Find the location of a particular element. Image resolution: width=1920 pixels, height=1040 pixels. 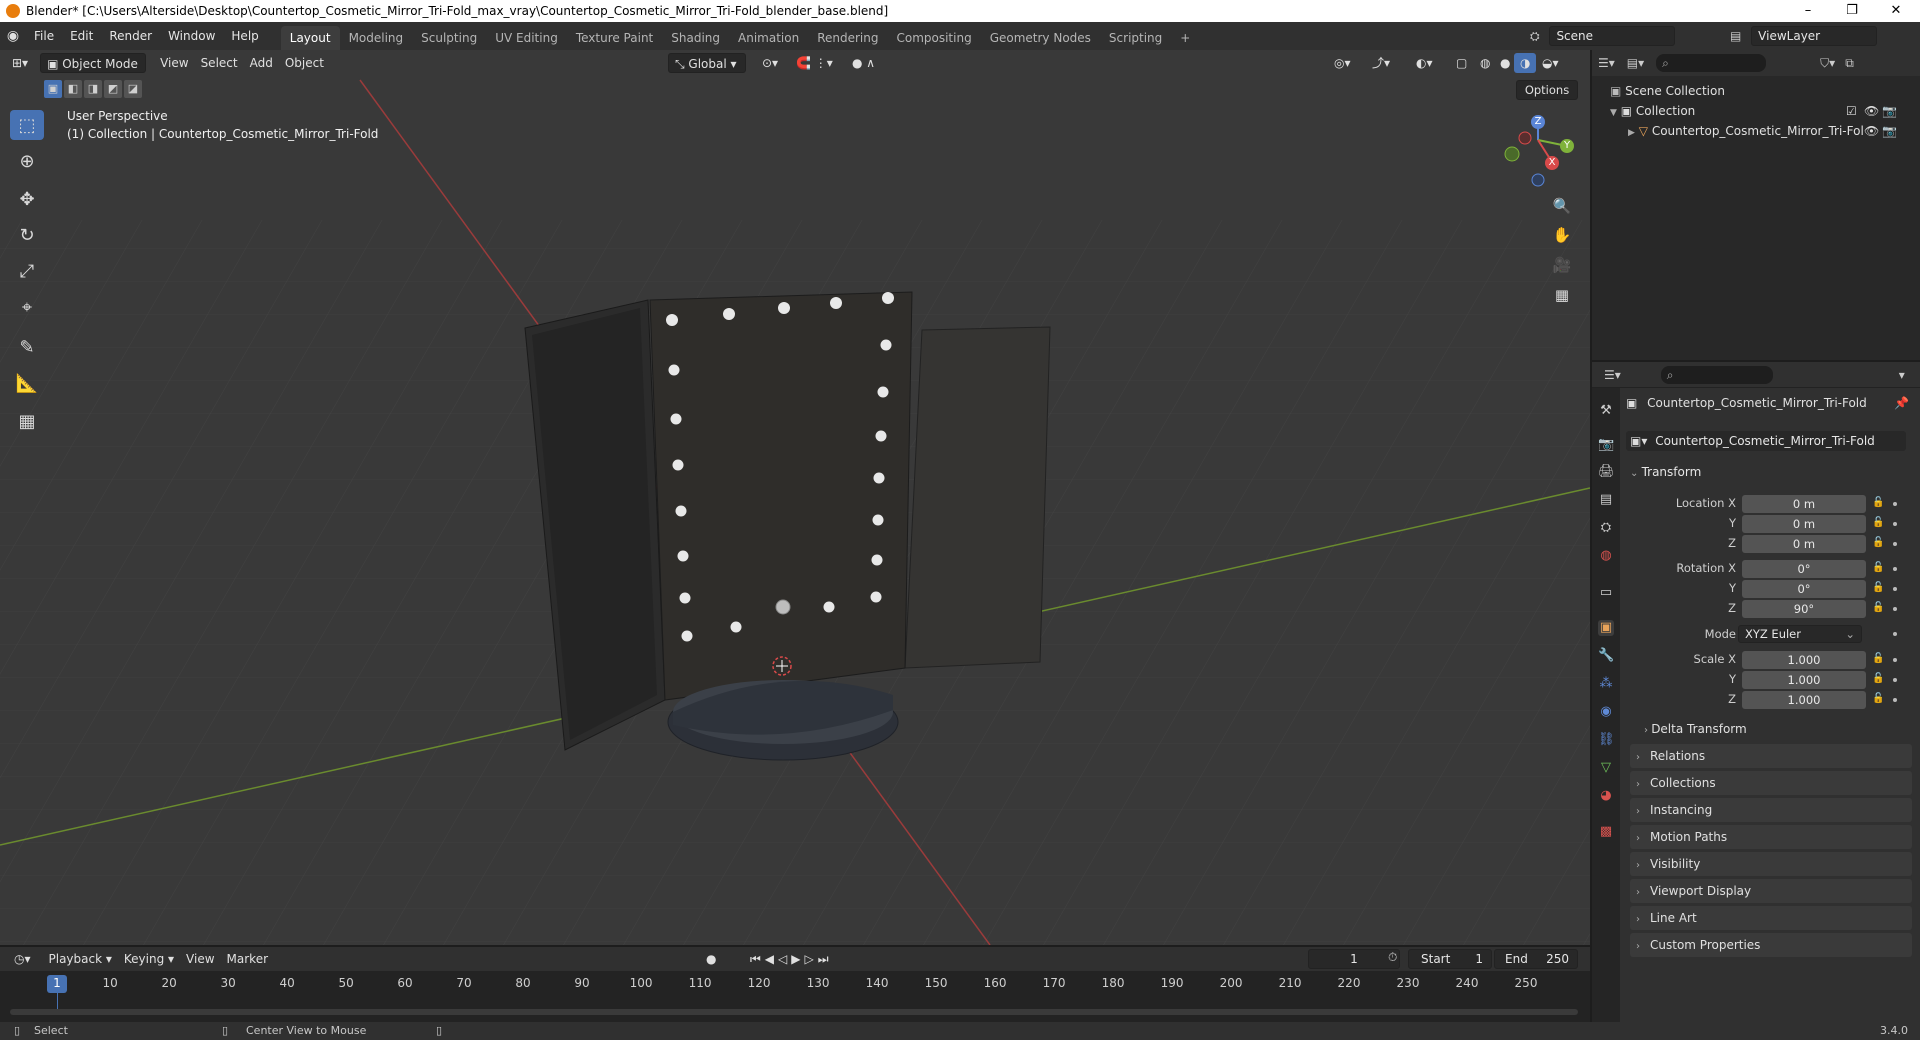

pivot-icon: ⊙▾ is located at coordinates (770, 63).